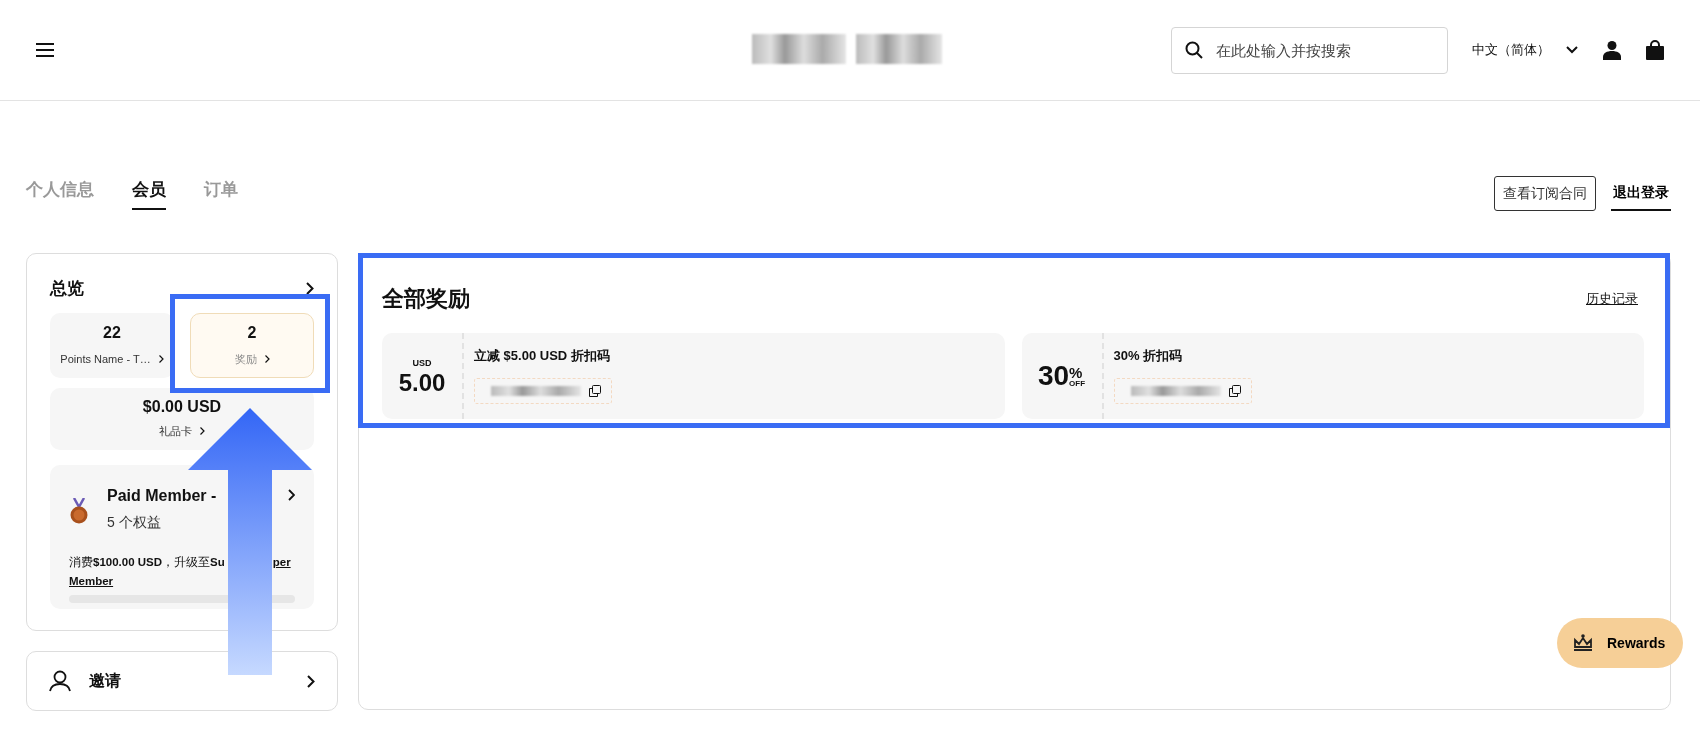 The width and height of the screenshot is (1700, 744). I want to click on member-level-title: Paid Member -, so click(162, 495).